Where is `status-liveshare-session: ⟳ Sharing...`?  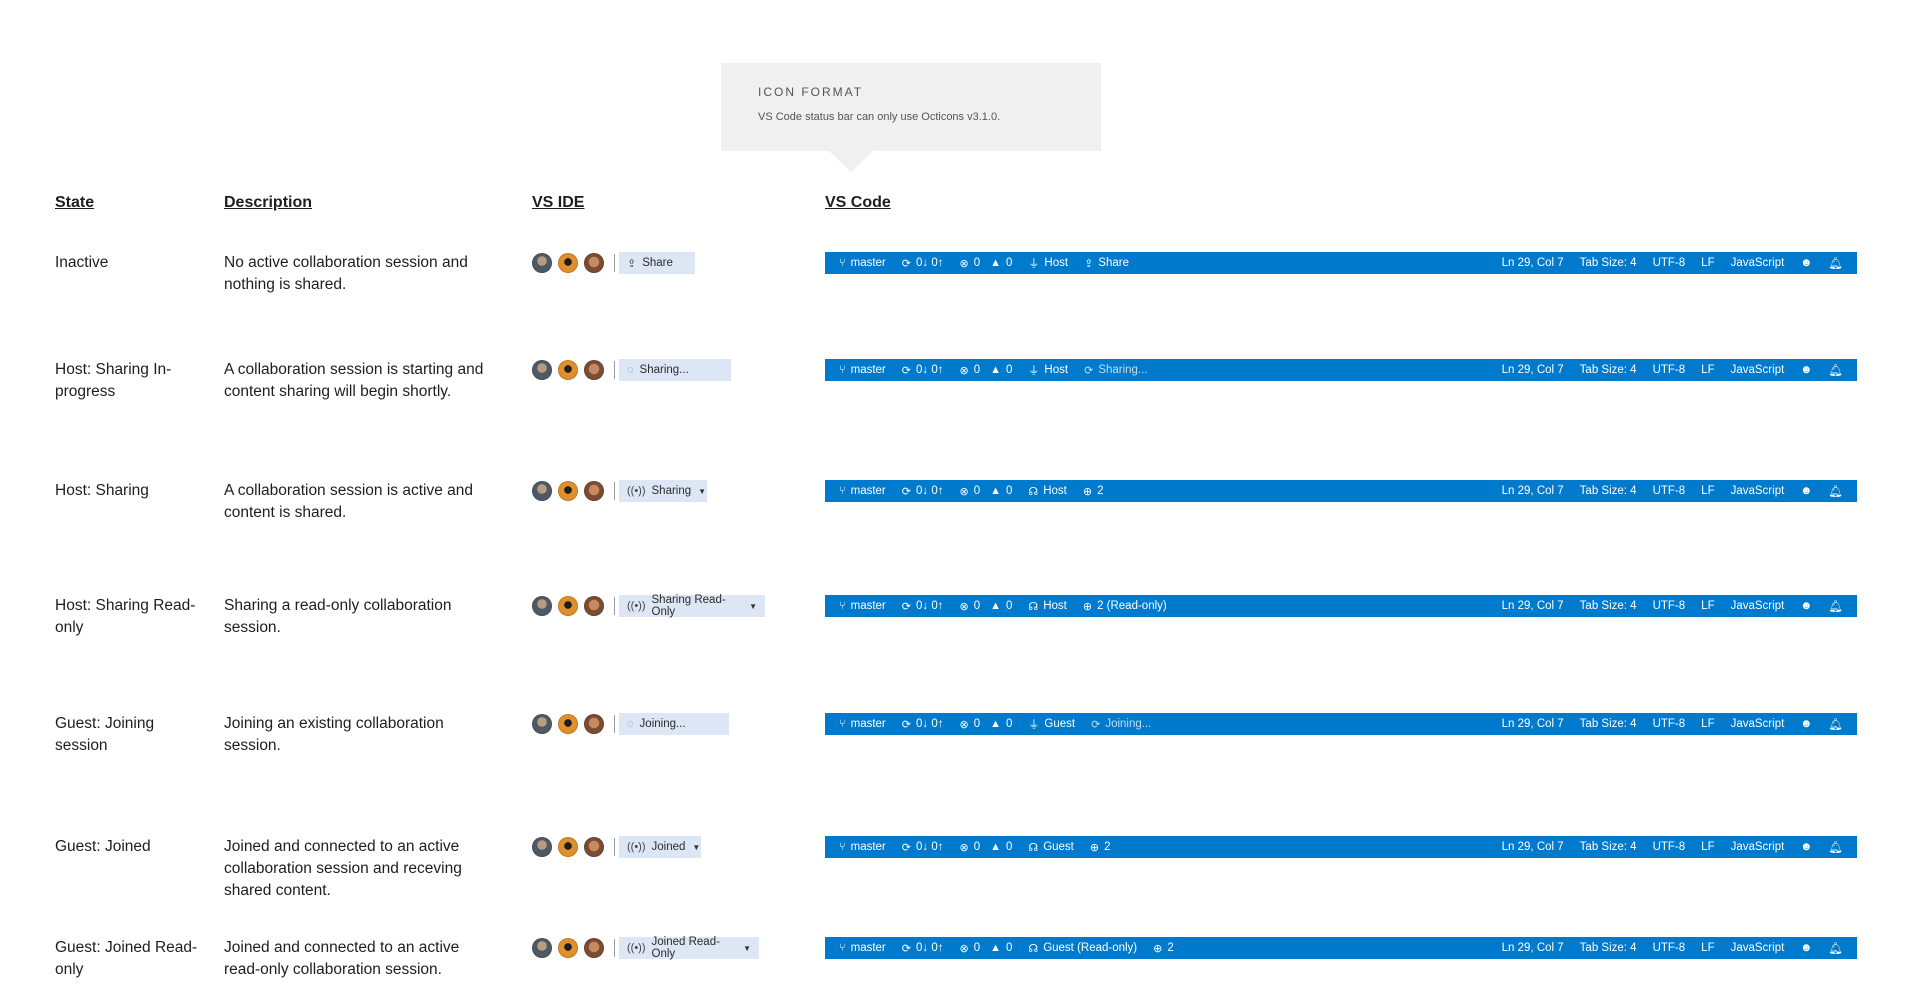 status-liveshare-session: ⟳ Sharing... is located at coordinates (1115, 370).